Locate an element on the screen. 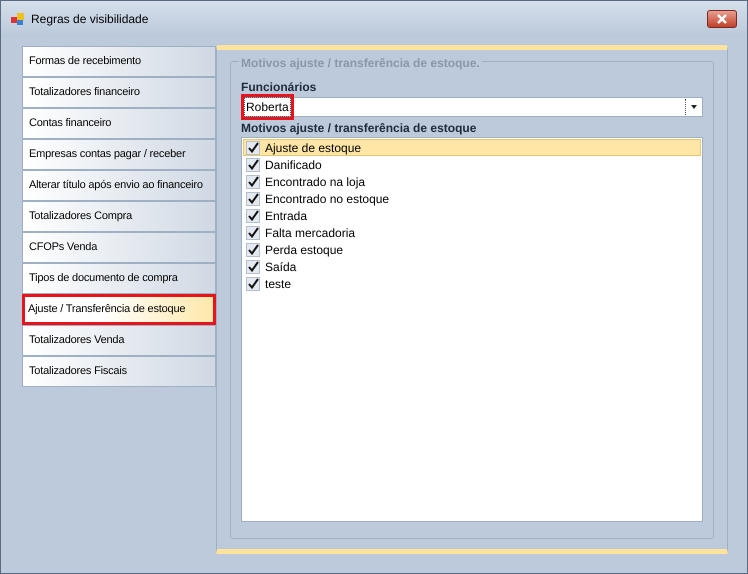  item-label: teste is located at coordinates (278, 284).